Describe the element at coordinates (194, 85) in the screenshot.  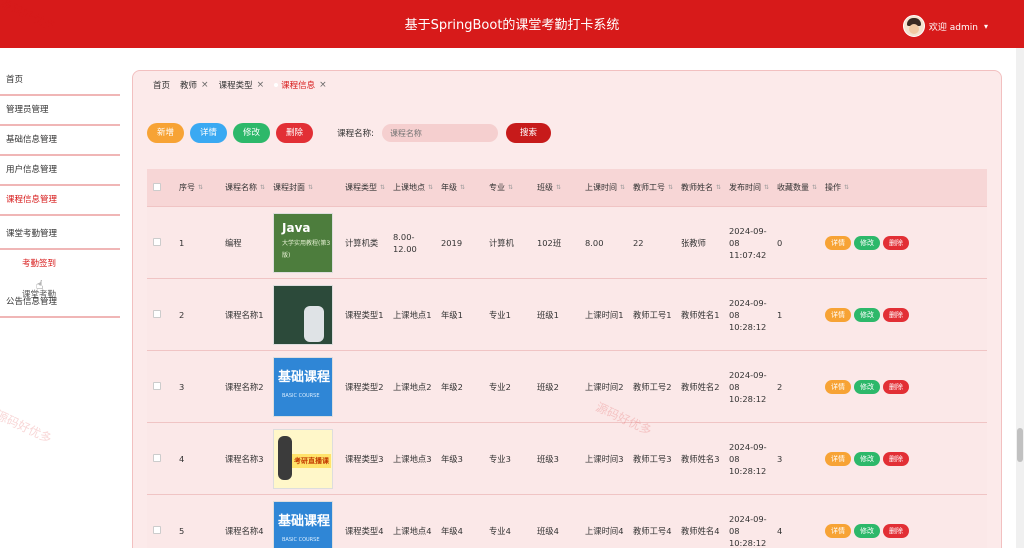
I see `tab-teacher: 教师 ×` at that location.